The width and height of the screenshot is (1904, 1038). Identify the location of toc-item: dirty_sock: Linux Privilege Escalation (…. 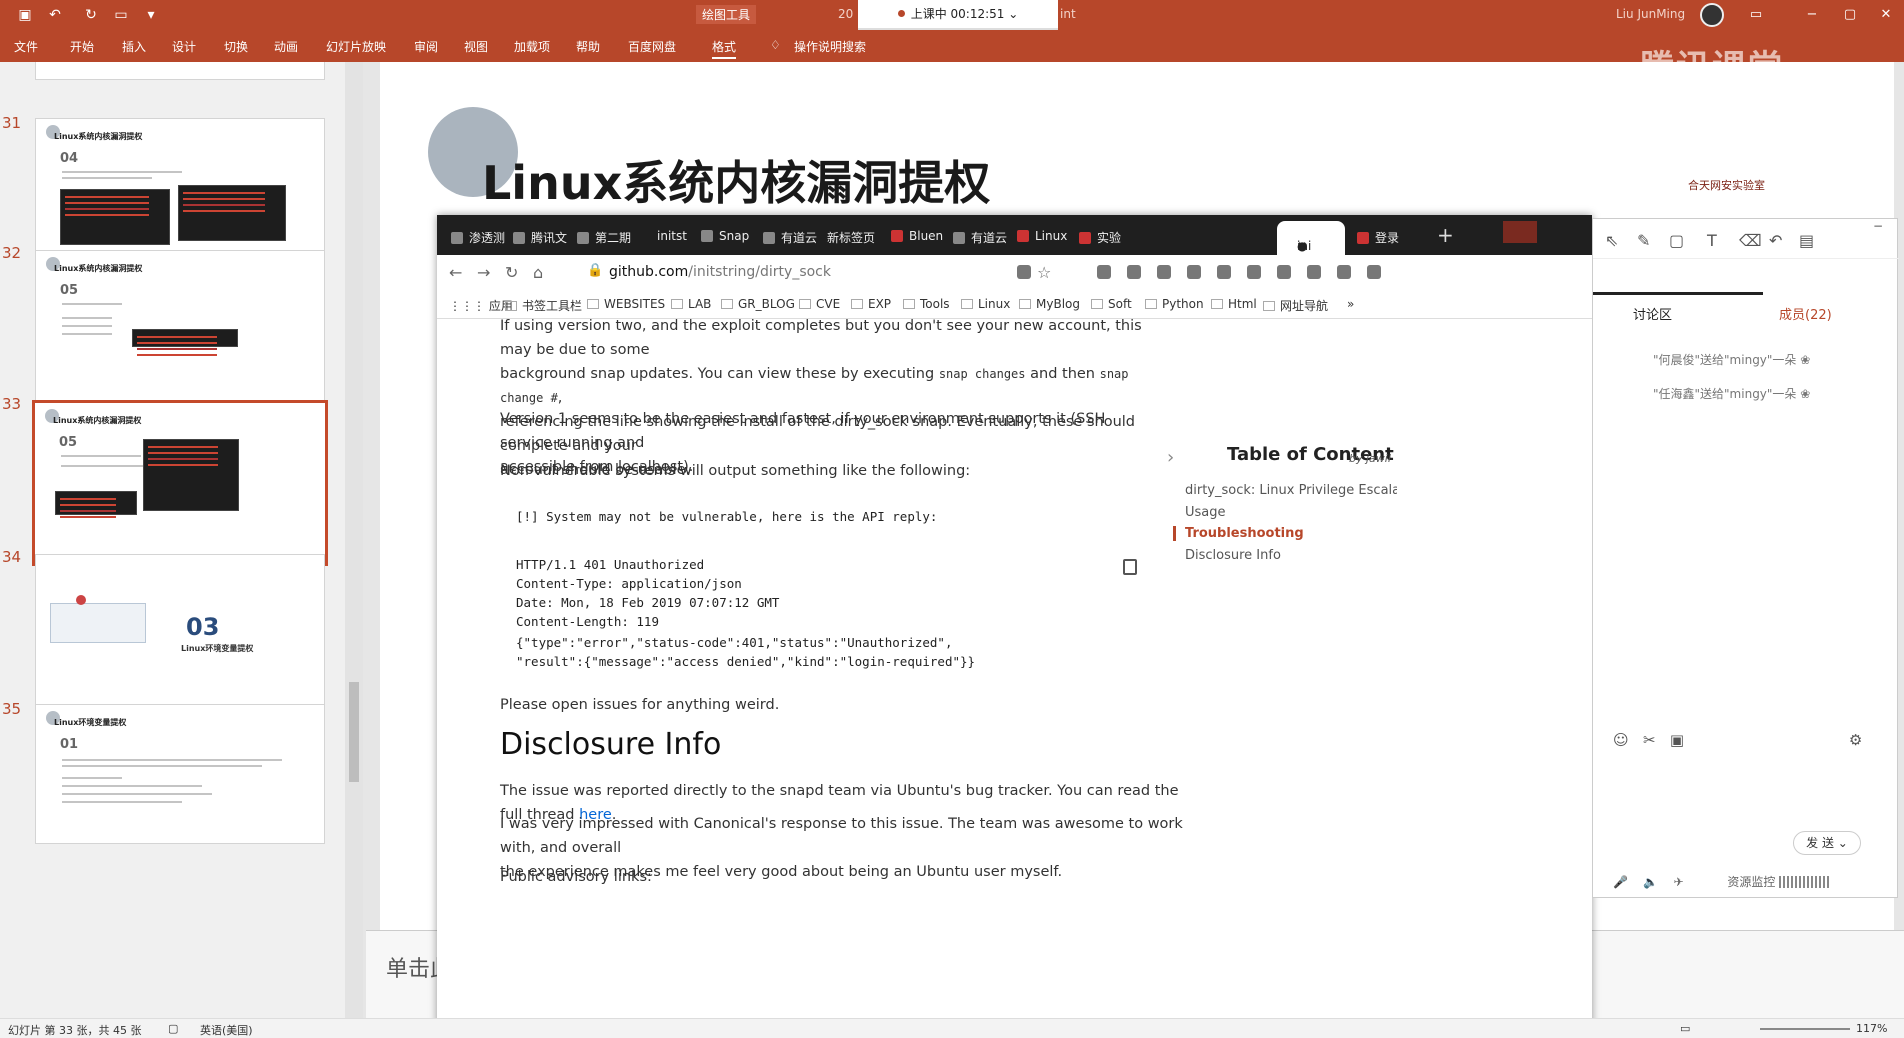
(1291, 490).